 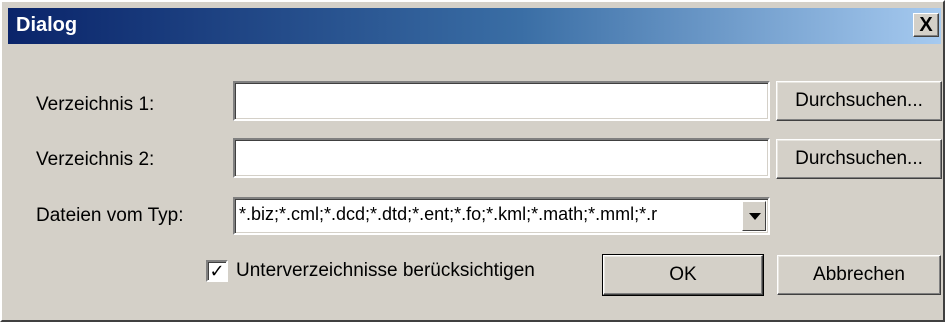 I want to click on ok-button: OK, so click(x=683, y=275).